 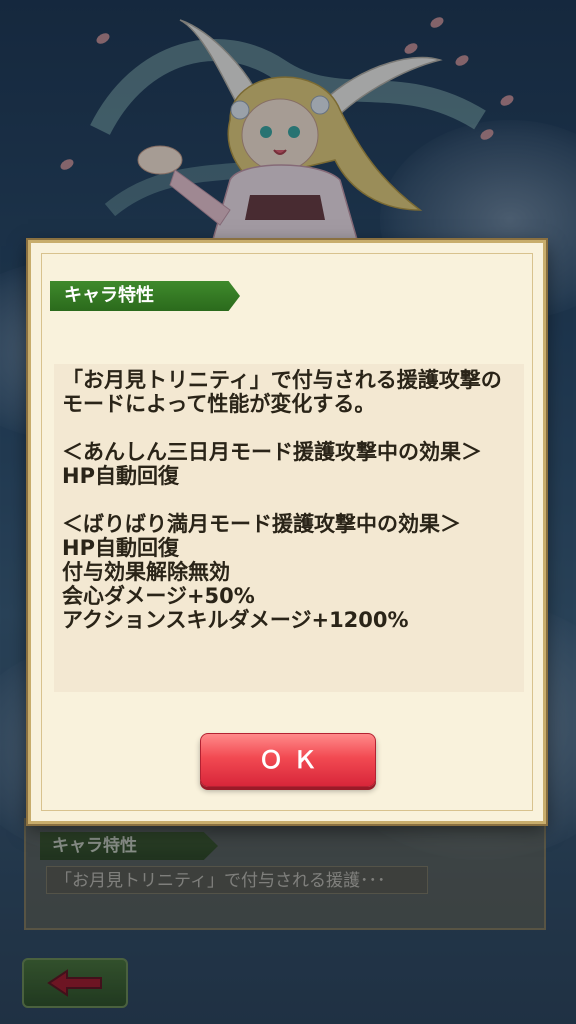 I want to click on dialog-section-label: キャラ特性, so click(x=145, y=296).